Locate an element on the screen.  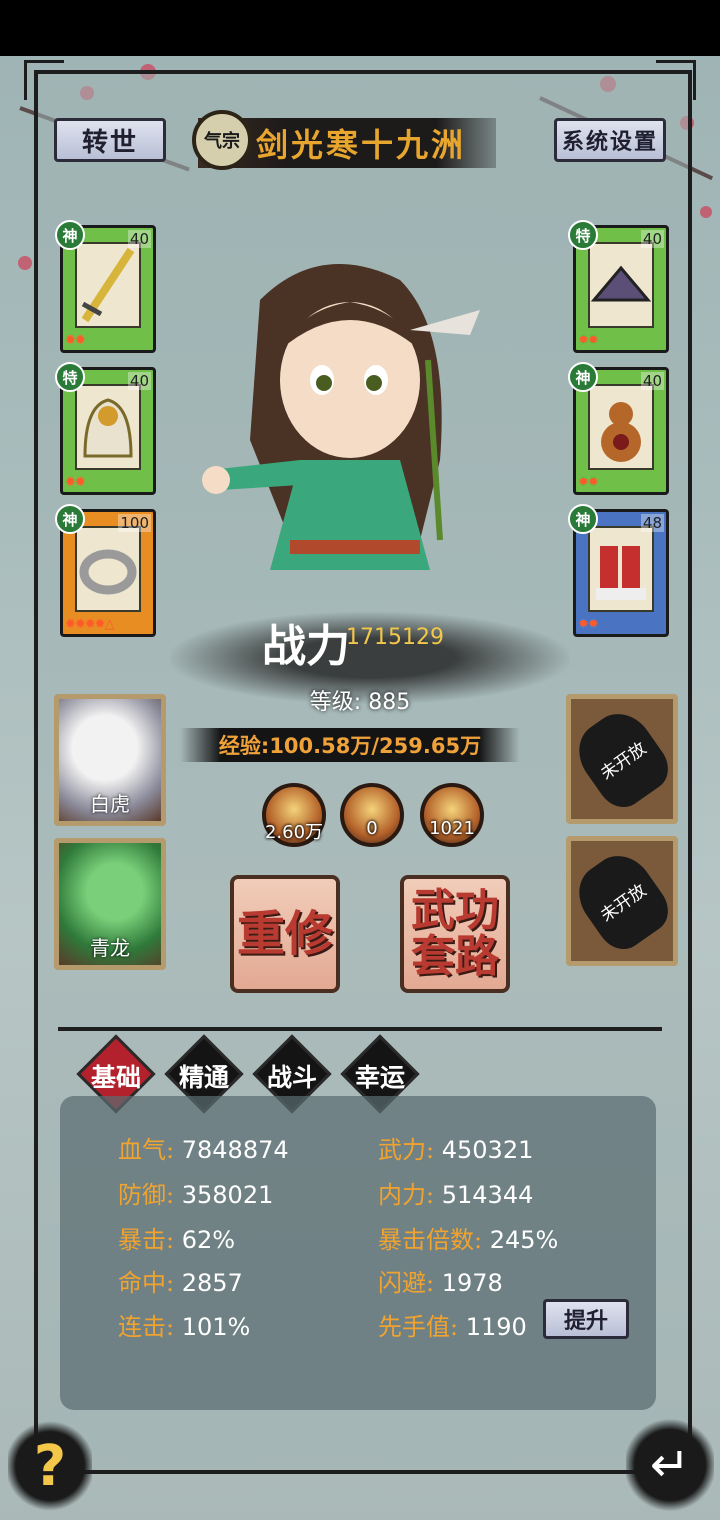
tab-mastery-label: 精通 is located at coordinates (203, 1077).